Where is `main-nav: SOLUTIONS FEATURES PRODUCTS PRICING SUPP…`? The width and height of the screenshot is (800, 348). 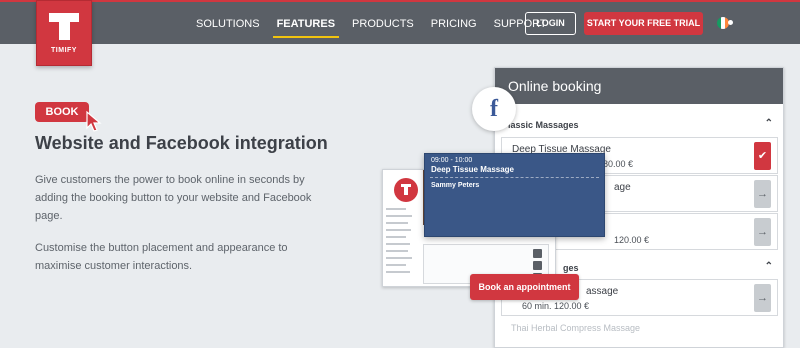
main-nav: SOLUTIONS FEATURES PRODUCTS PRICING SUPP… is located at coordinates (380, 24).